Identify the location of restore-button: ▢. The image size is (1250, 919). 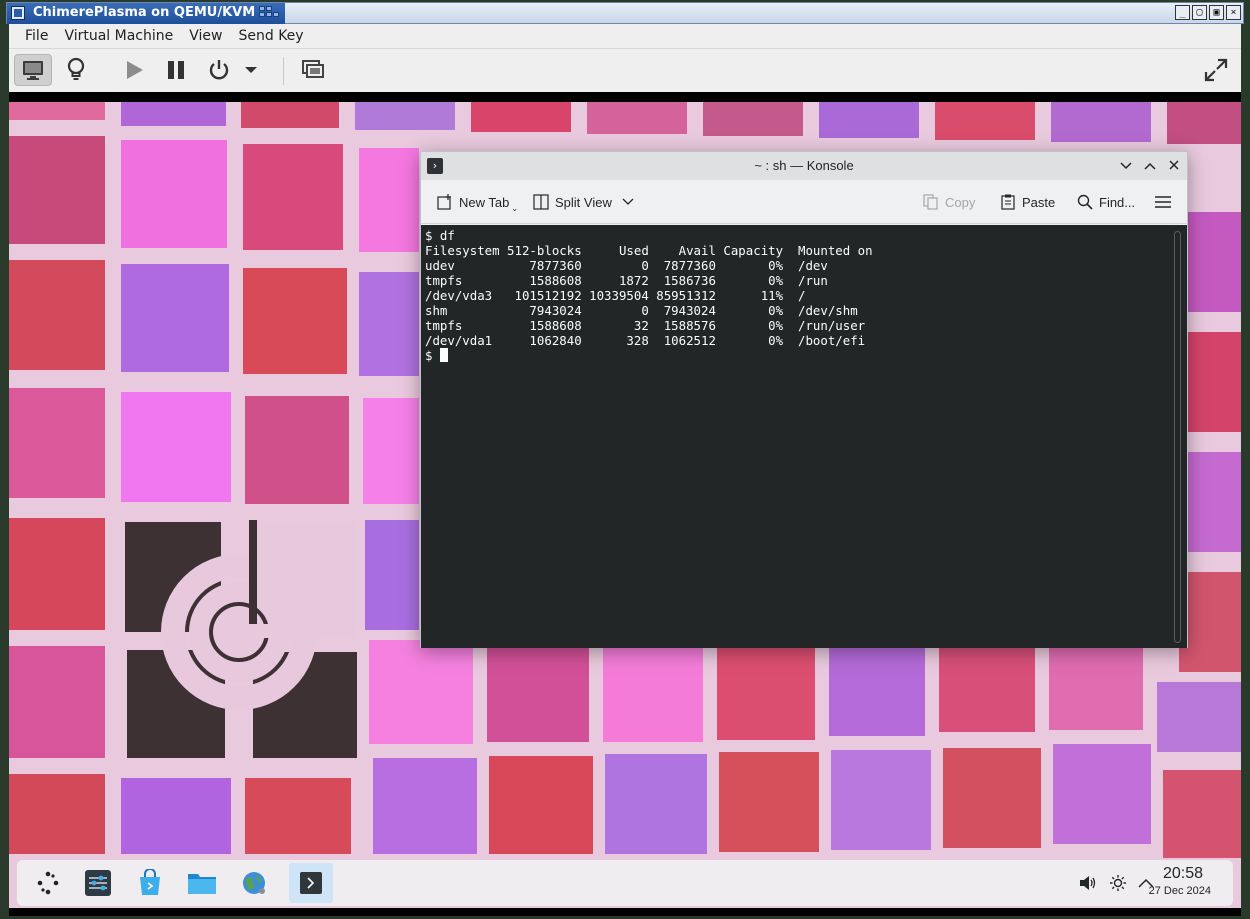
(1199, 12).